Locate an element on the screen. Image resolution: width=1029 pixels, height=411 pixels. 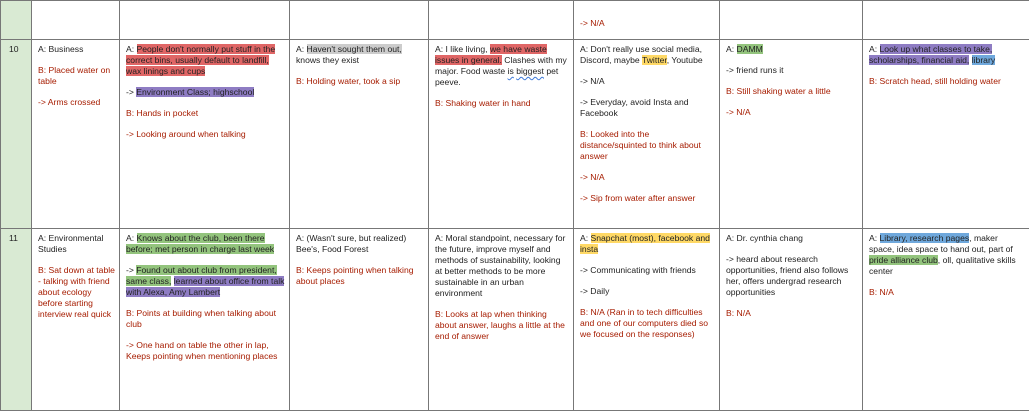
observation-text: B: Scratch head, still holding water is located at coordinates (947, 81).